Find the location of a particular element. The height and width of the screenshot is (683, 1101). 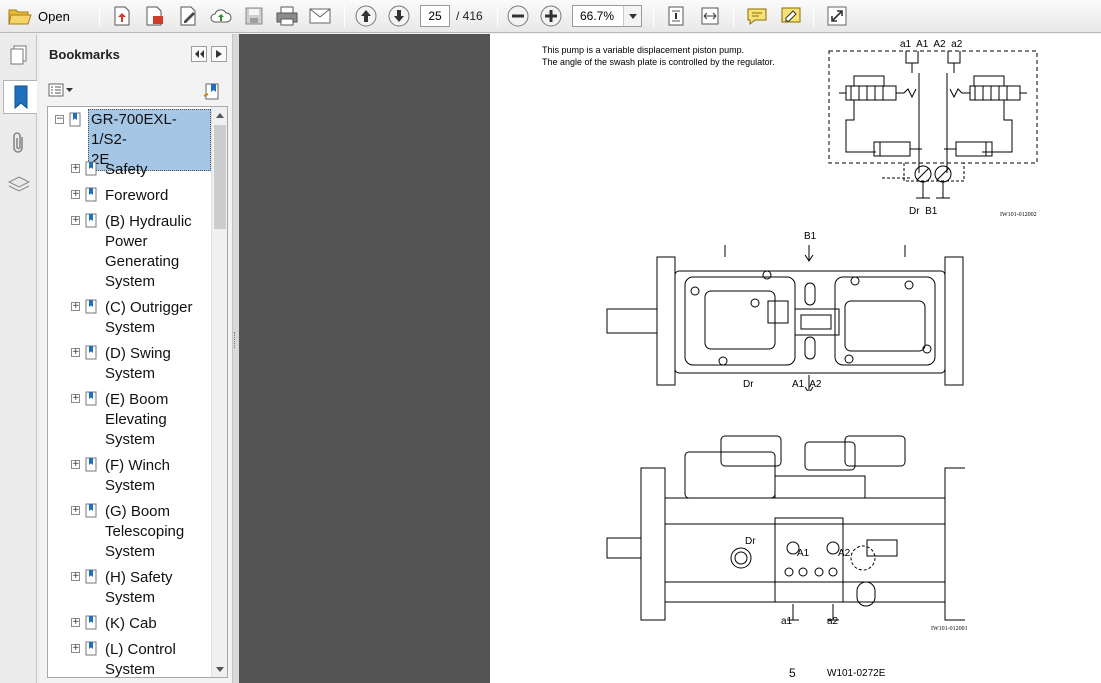

zoom-out-icon is located at coordinates (518, 16).